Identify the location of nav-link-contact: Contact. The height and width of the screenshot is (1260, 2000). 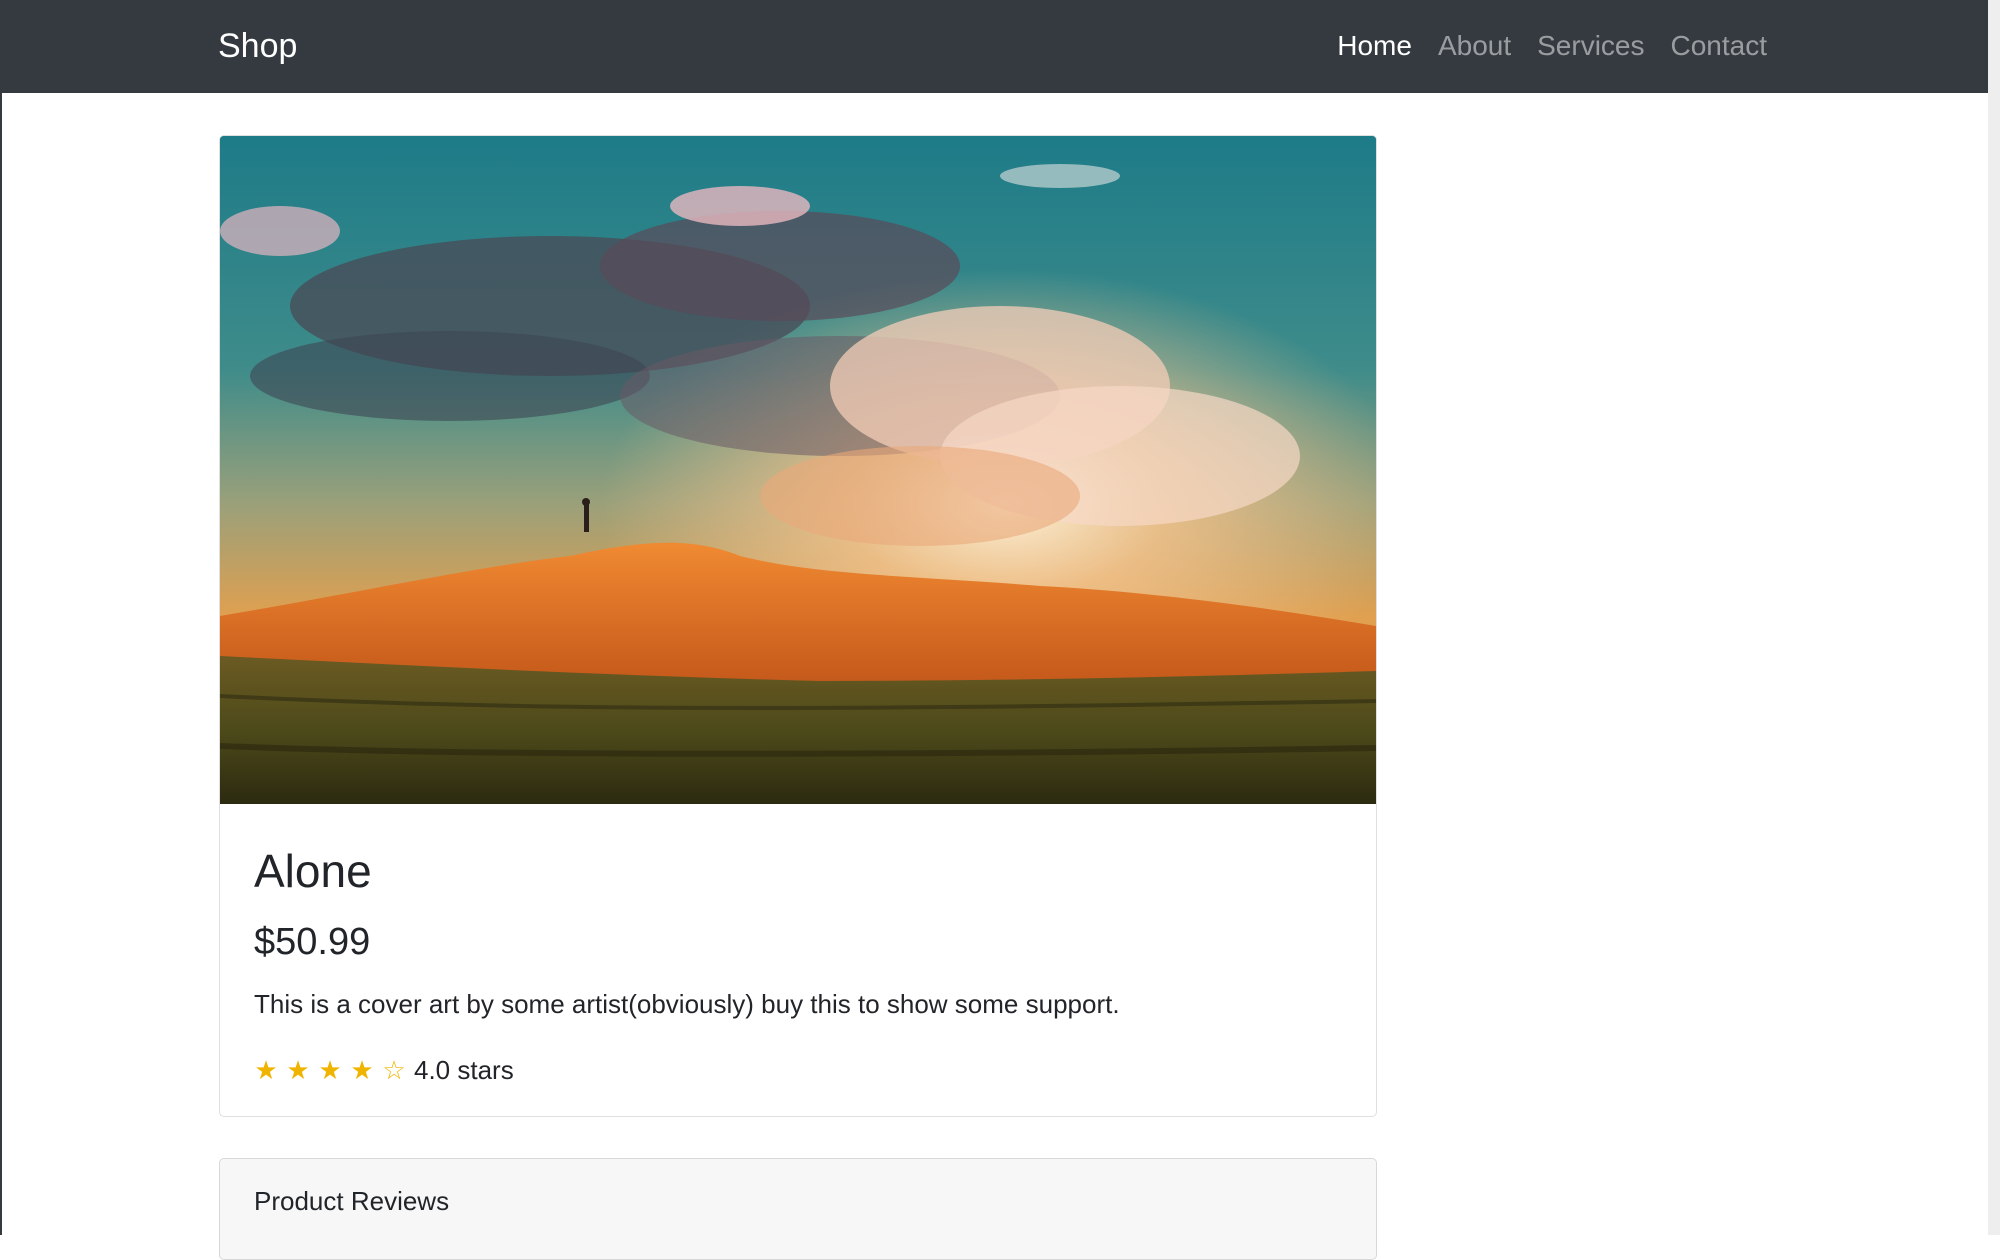
(1719, 46).